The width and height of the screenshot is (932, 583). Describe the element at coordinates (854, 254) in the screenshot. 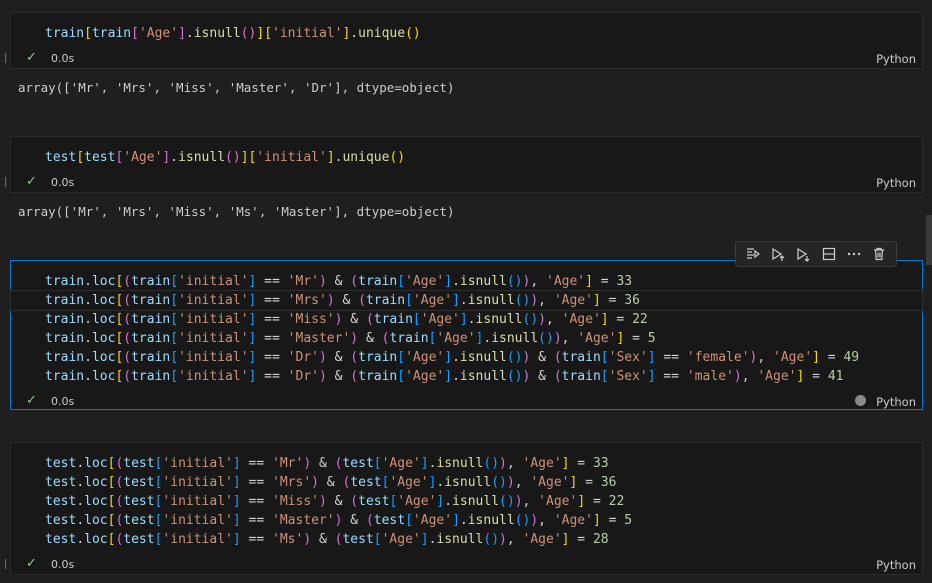

I see `more-icon` at that location.